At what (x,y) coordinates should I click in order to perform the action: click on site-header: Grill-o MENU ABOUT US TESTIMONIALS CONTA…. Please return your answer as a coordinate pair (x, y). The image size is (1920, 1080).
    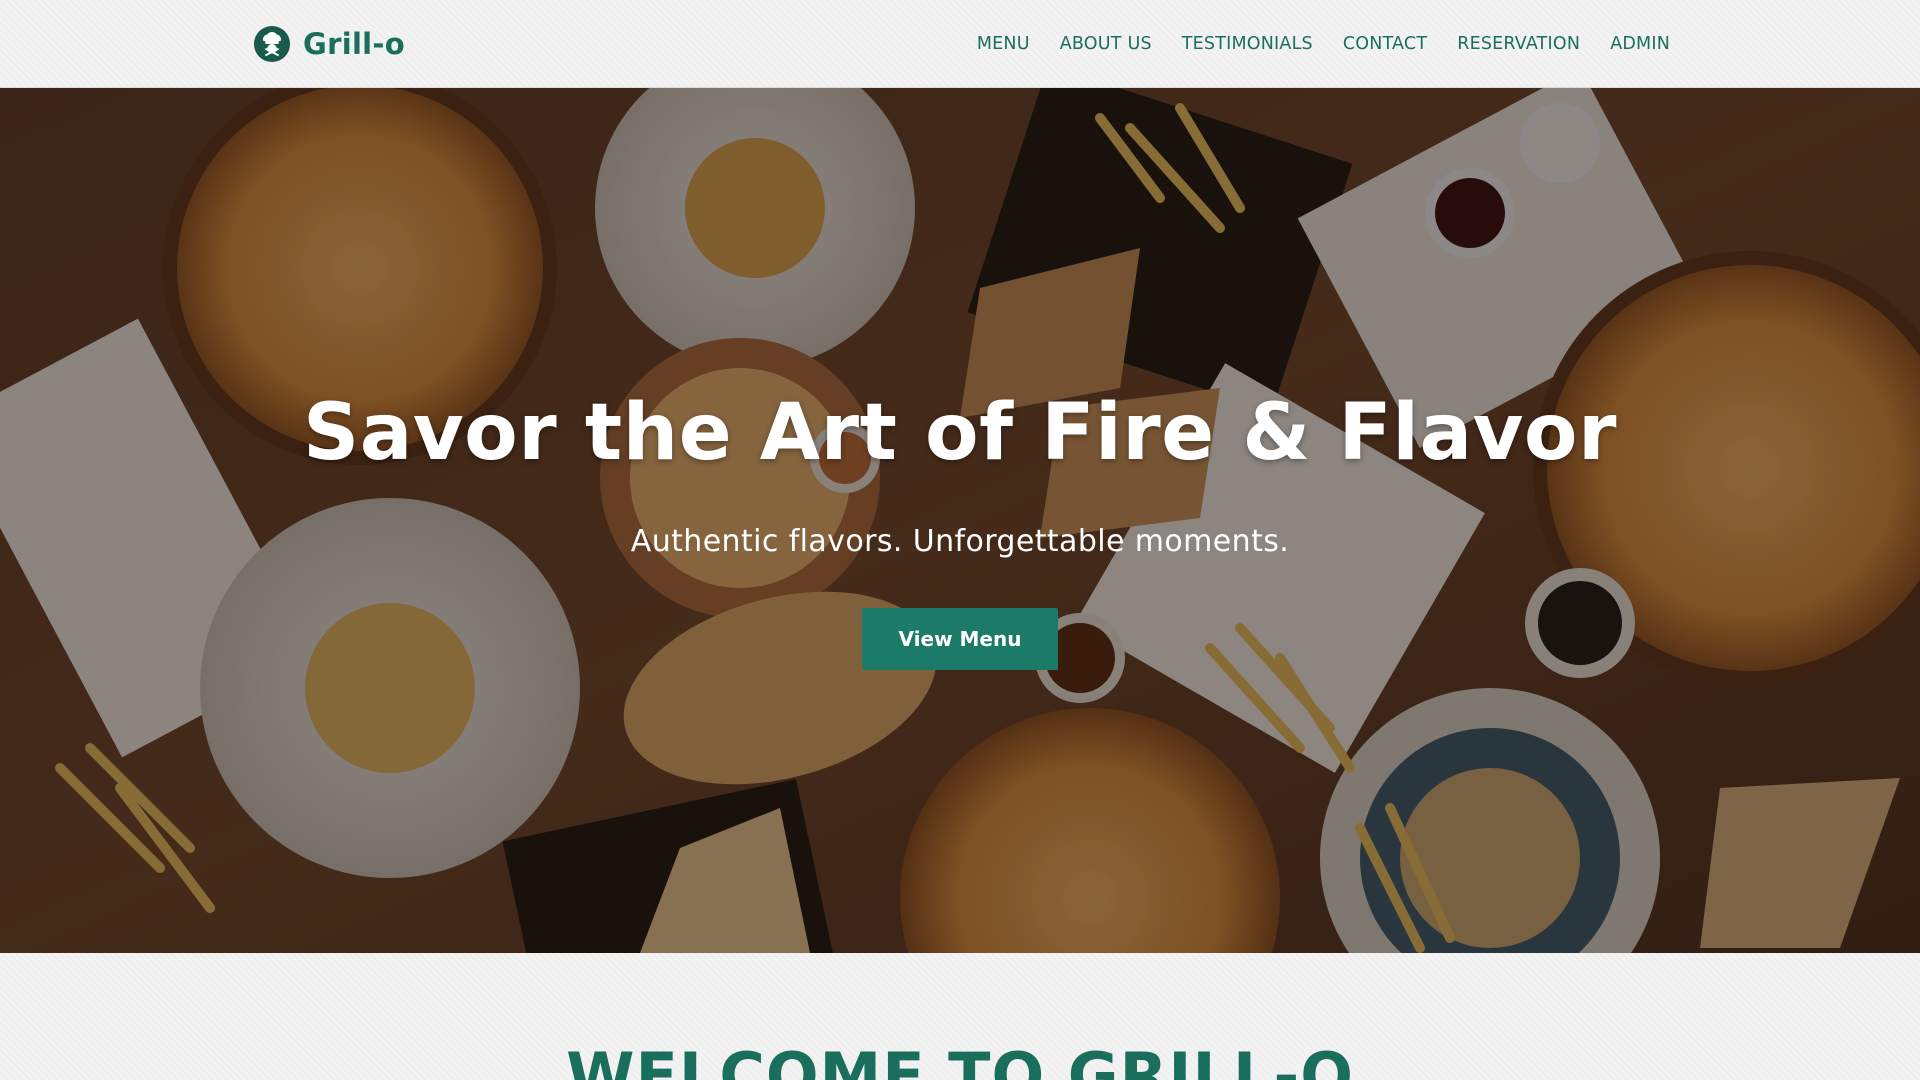
    Looking at the image, I should click on (960, 44).